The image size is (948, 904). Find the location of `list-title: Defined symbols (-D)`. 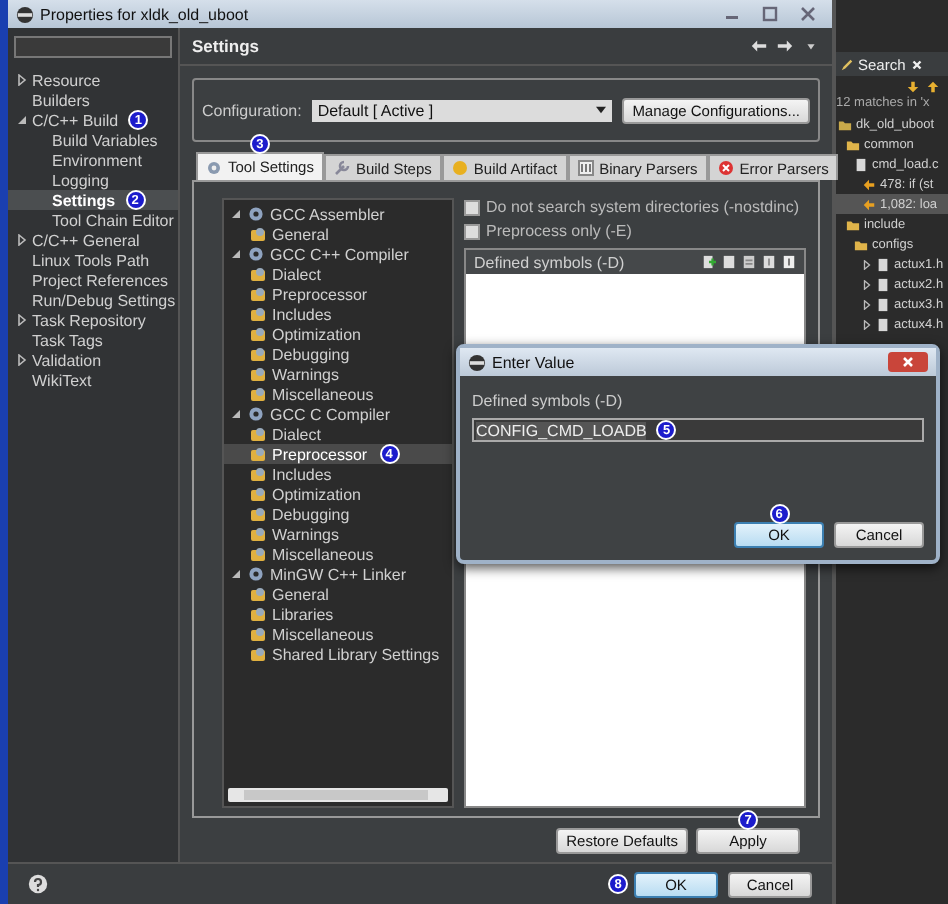

list-title: Defined symbols (-D) is located at coordinates (549, 262).